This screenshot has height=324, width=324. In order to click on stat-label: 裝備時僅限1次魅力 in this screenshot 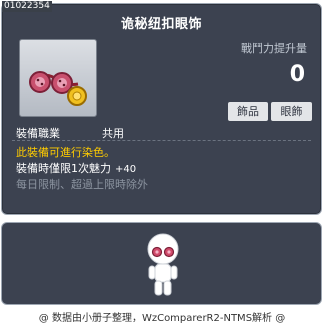, I will do `click(63, 168)`.